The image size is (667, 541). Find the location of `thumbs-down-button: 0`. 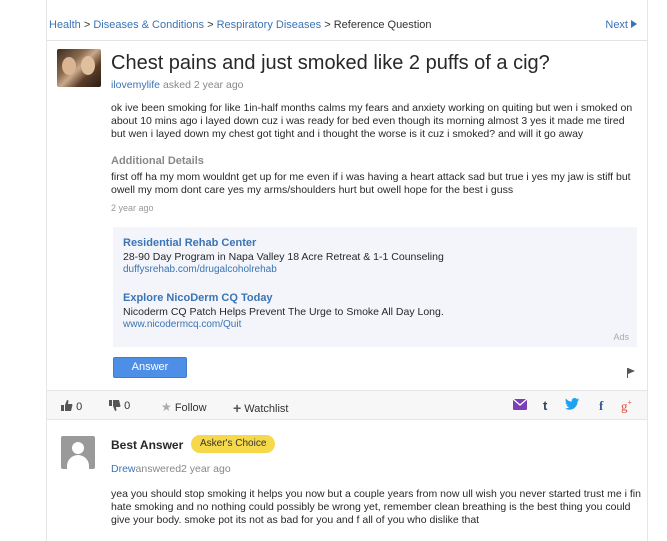

thumbs-down-button: 0 is located at coordinates (119, 406).